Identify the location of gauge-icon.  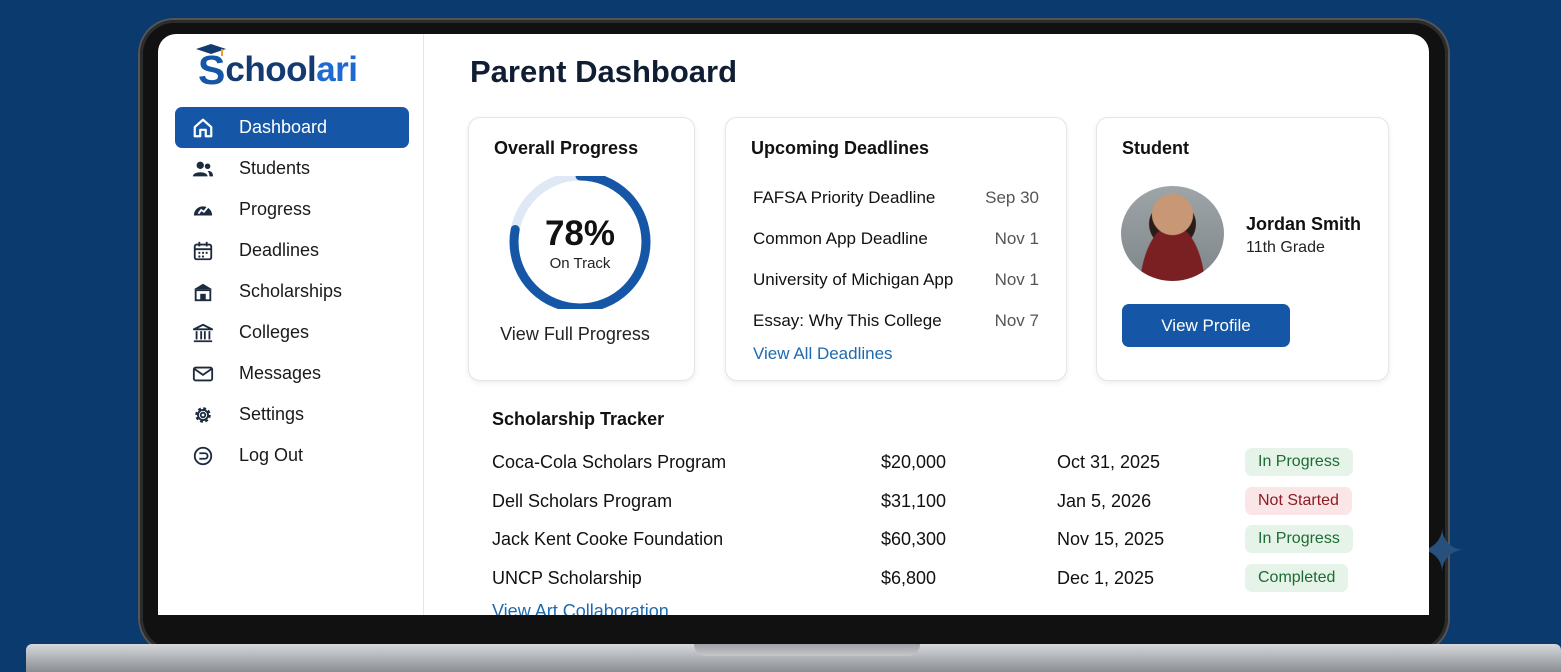
(203, 210).